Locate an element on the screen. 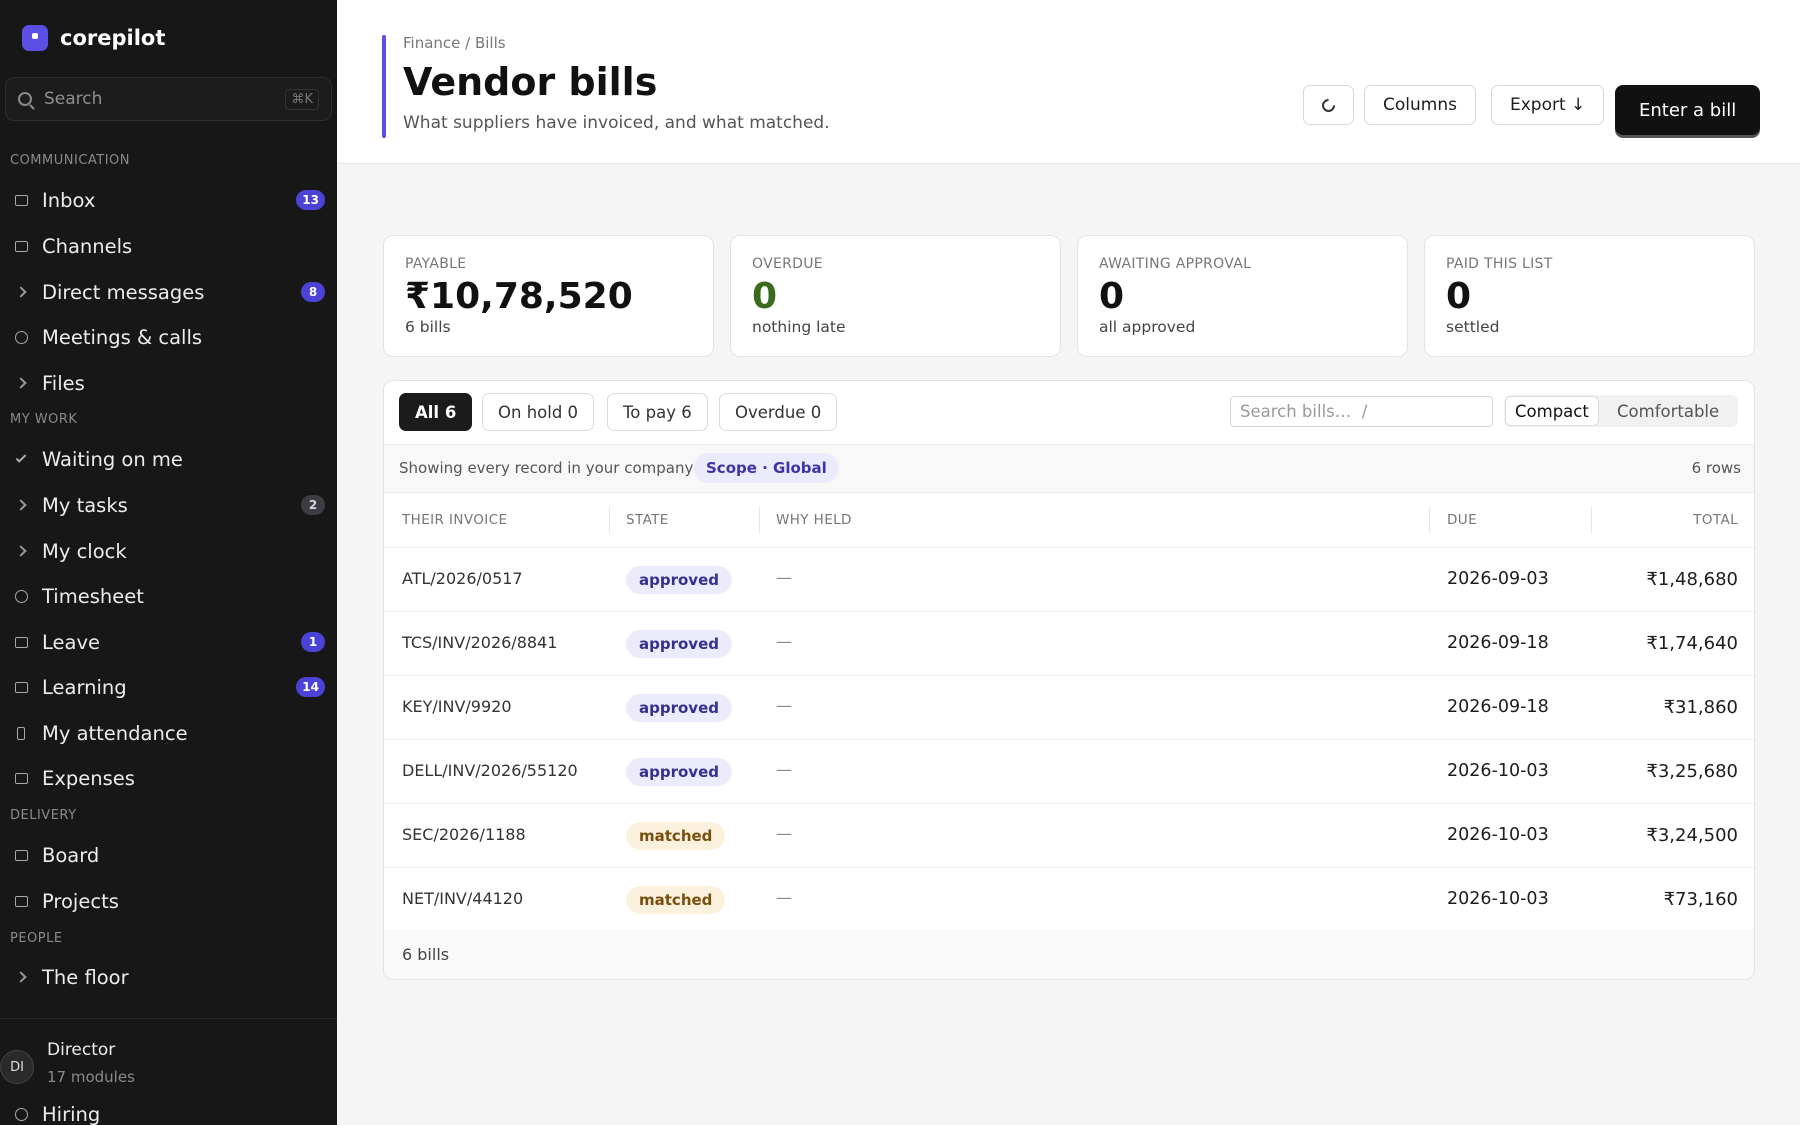  section-delivery: DELIVERY is located at coordinates (43, 815).